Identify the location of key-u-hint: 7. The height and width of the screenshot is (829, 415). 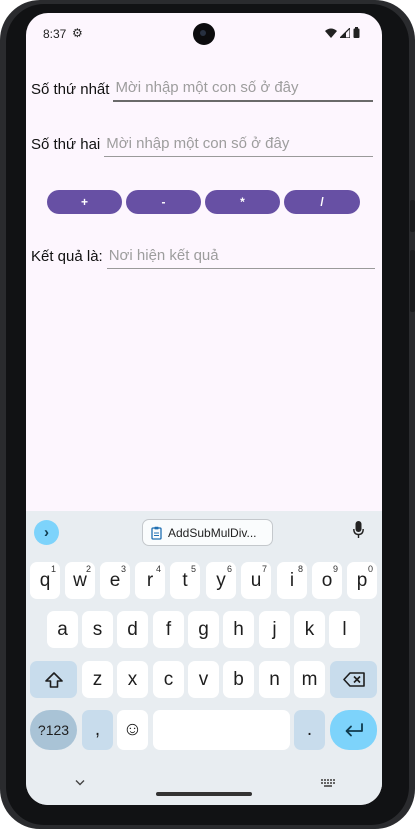
(264, 569).